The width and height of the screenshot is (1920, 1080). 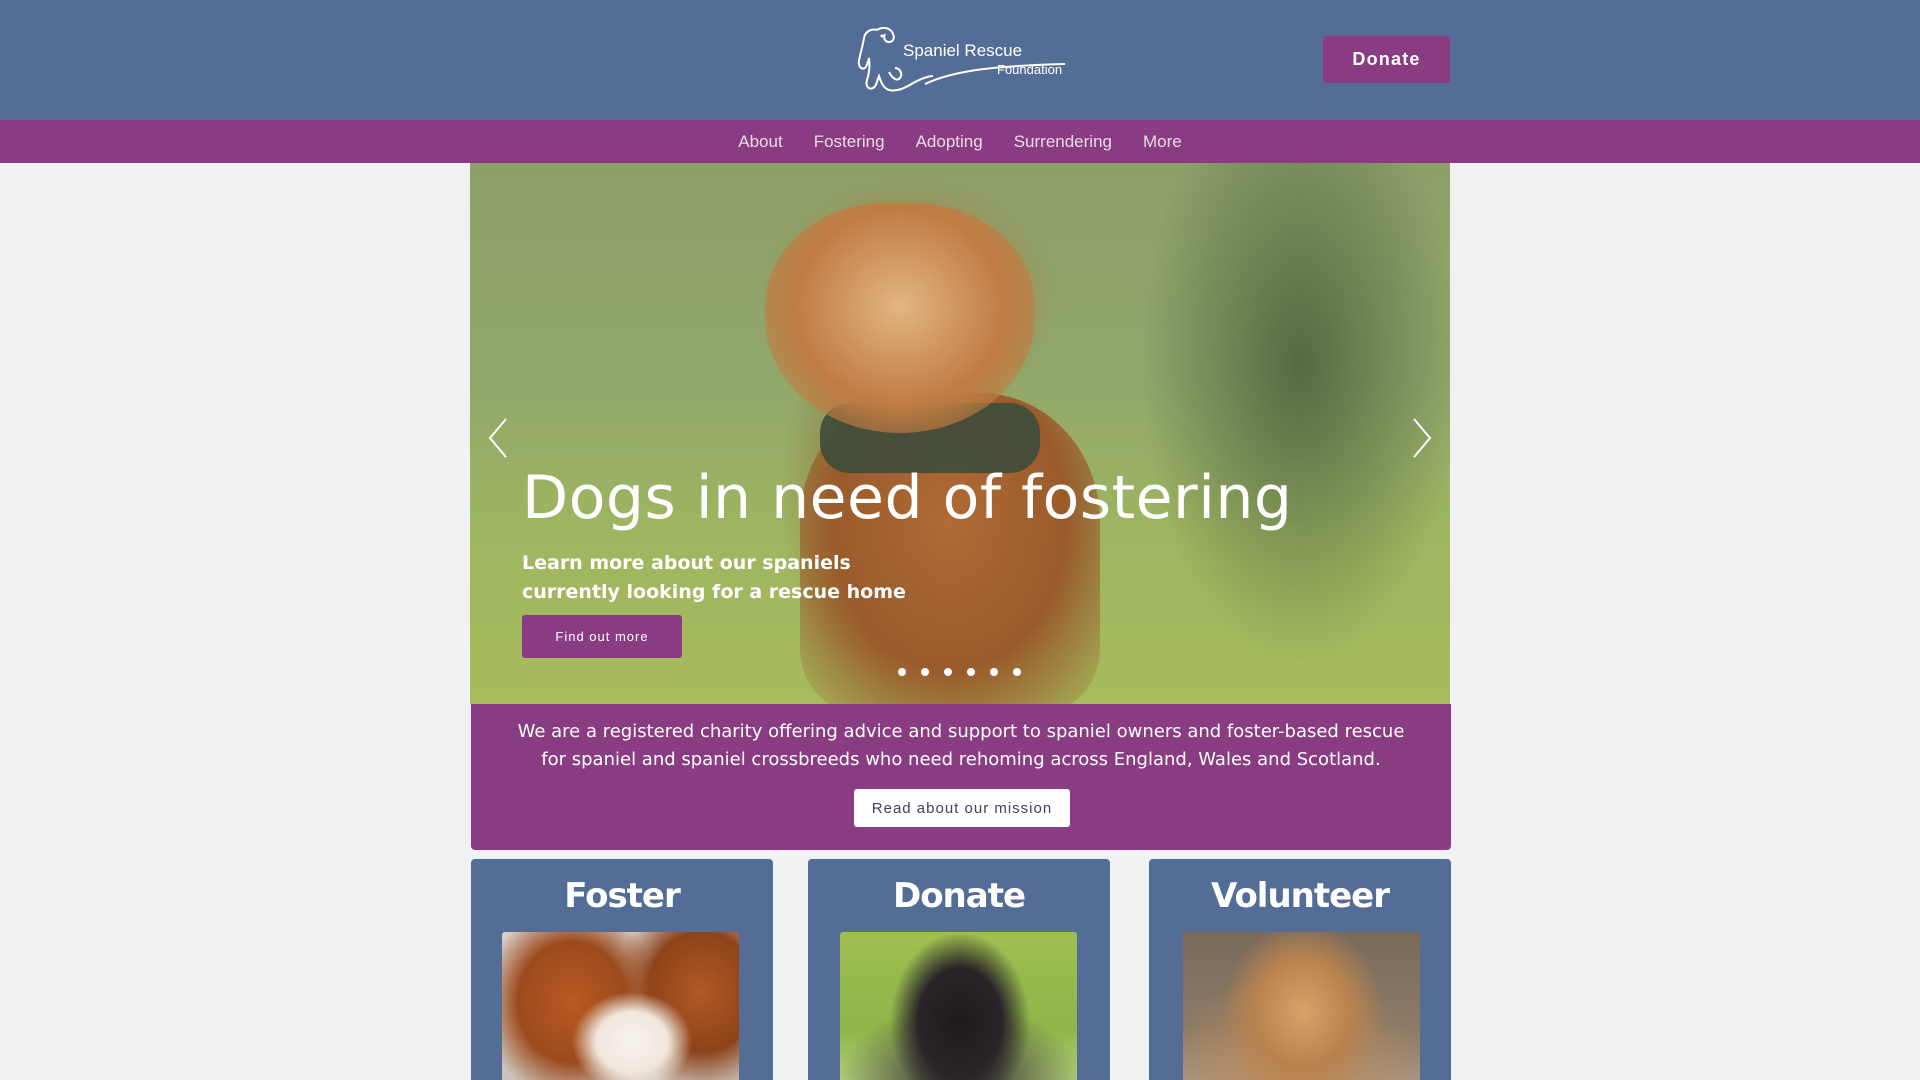 I want to click on read-mission-button: Read about our mission, so click(x=962, y=808).